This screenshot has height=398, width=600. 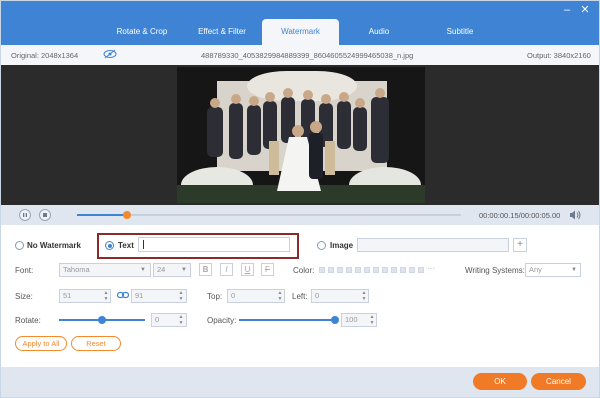 What do you see at coordinates (304, 270) in the screenshot?
I see `color-label: Color:` at bounding box center [304, 270].